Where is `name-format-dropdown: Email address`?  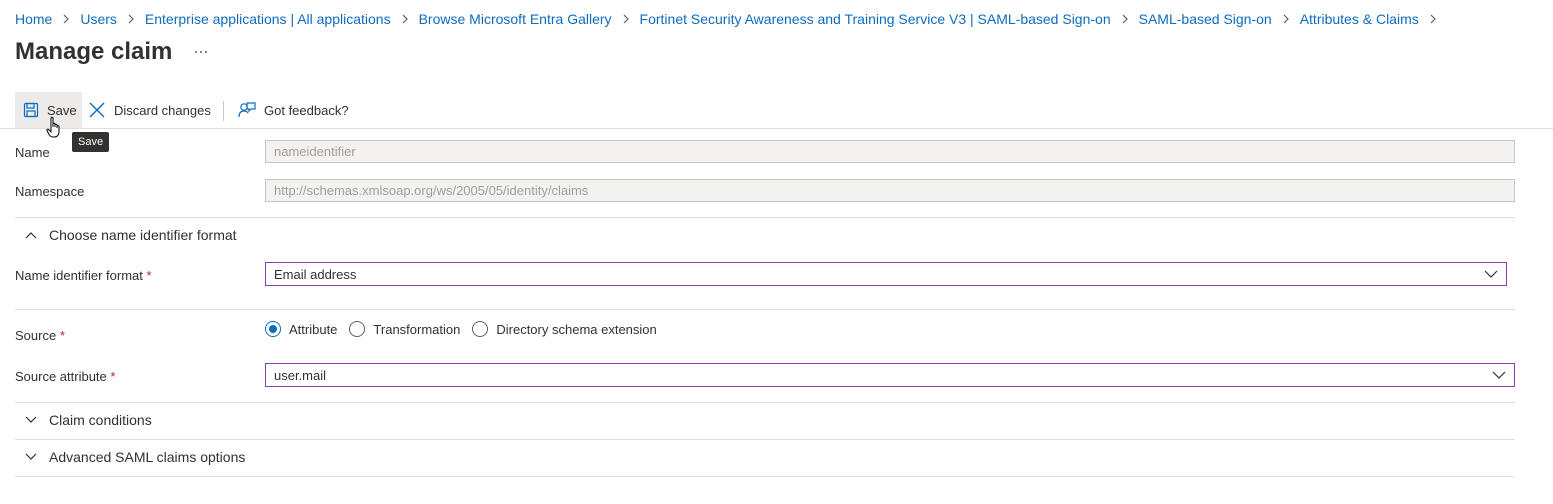
name-format-dropdown: Email address is located at coordinates (886, 274).